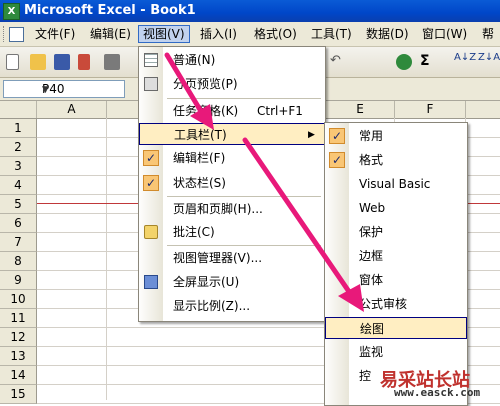 This screenshot has height=406, width=500. I want to click on site-watermark: 易采站长站 www.easck.com, so click(435, 384).